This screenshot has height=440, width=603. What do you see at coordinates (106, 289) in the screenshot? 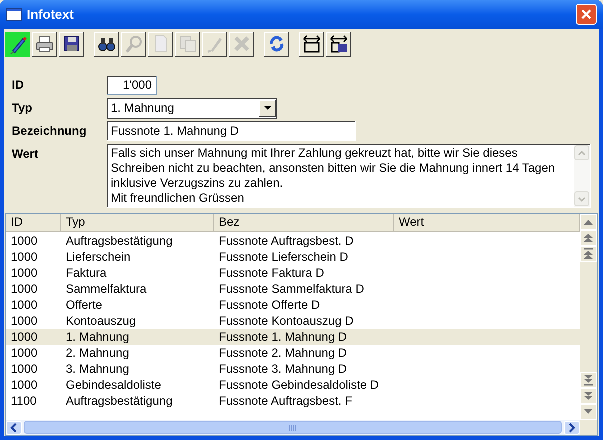
I see `table-cell-text: Sammelfaktura` at bounding box center [106, 289].